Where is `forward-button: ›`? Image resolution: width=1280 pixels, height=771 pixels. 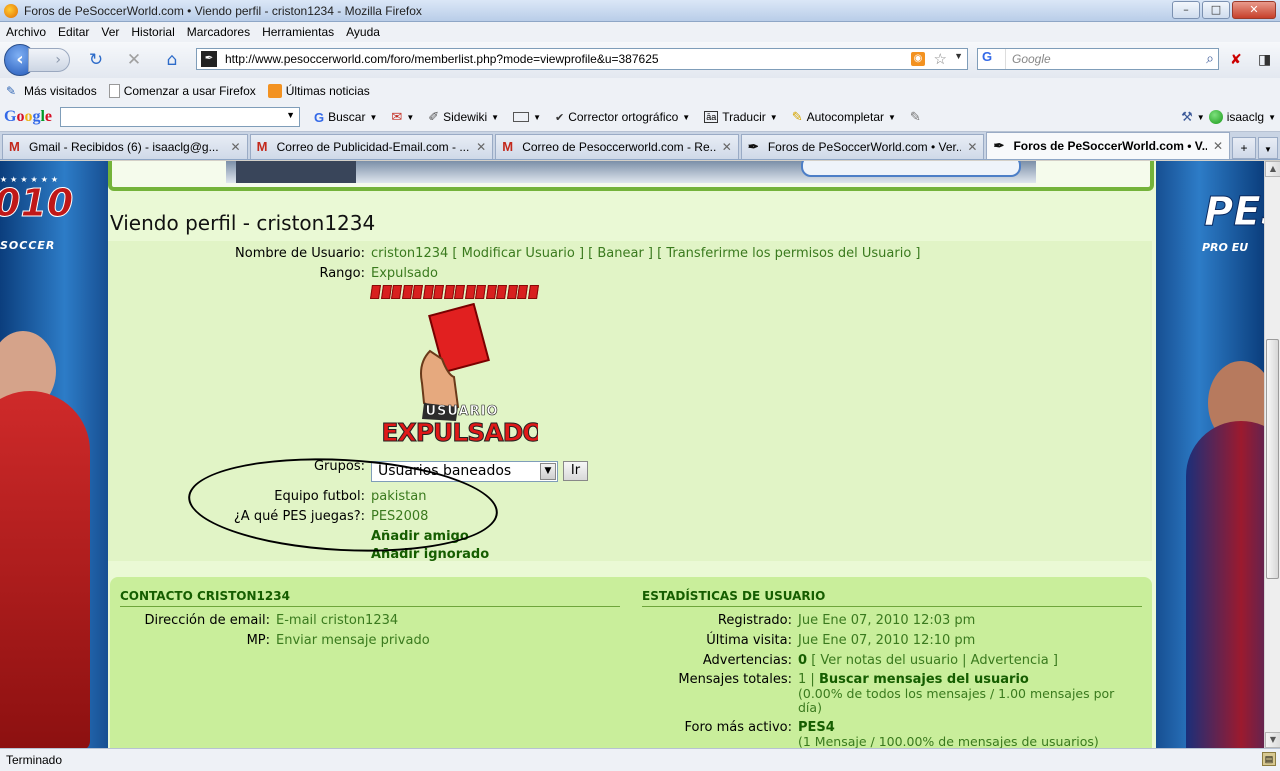 forward-button: › is located at coordinates (49, 60).